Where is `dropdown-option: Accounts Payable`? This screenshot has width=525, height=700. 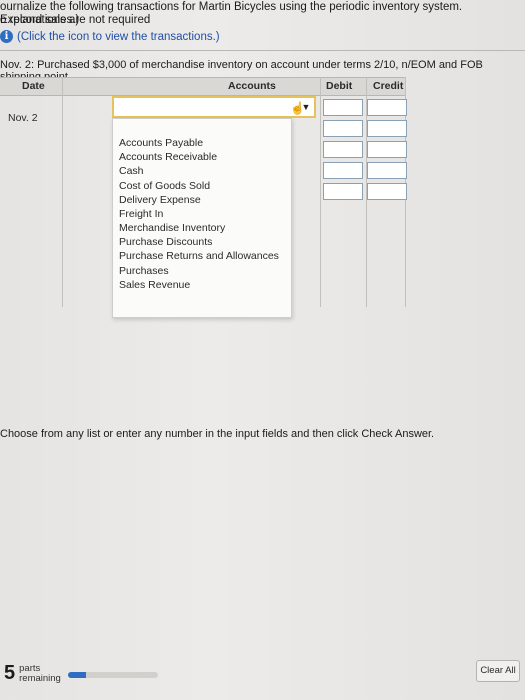 dropdown-option: Accounts Payable is located at coordinates (161, 143).